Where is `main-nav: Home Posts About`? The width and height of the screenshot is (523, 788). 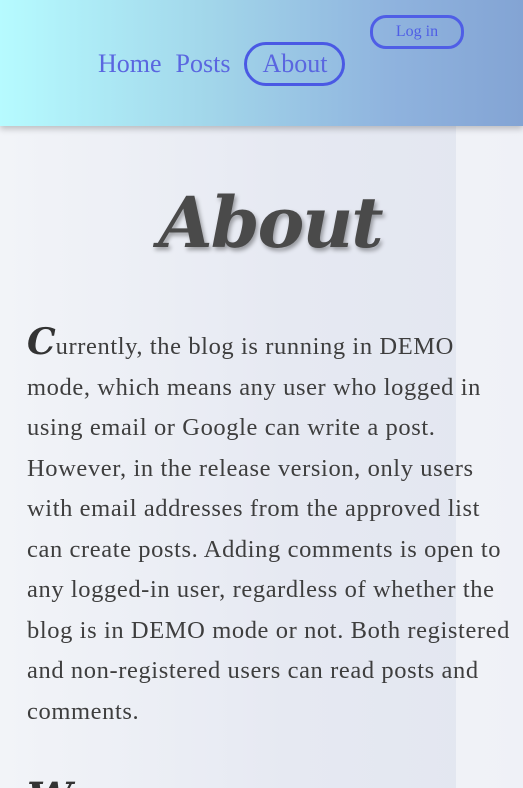 main-nav: Home Posts About is located at coordinates (222, 64).